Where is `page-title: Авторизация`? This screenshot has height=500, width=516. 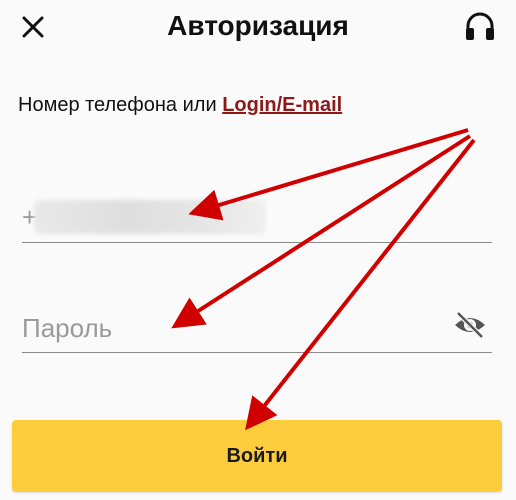
page-title: Авторизация is located at coordinates (258, 25).